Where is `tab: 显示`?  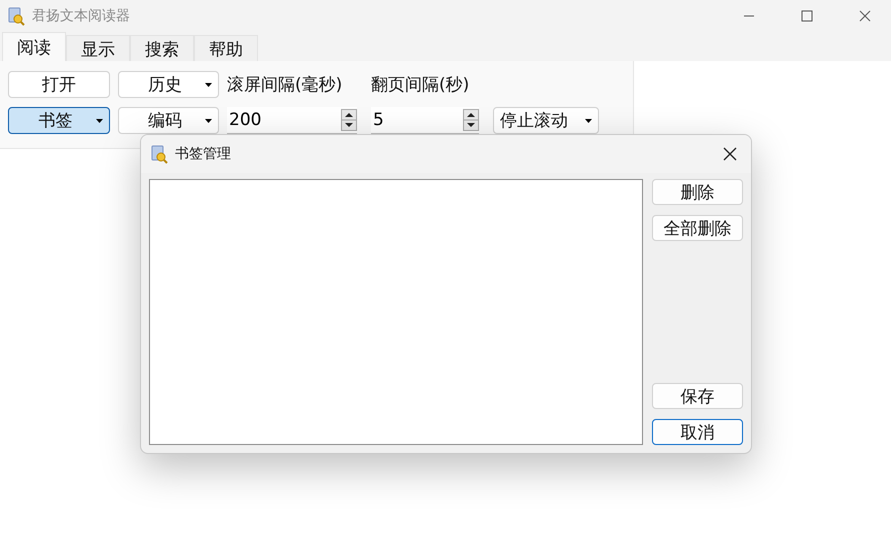 tab: 显示 is located at coordinates (98, 48).